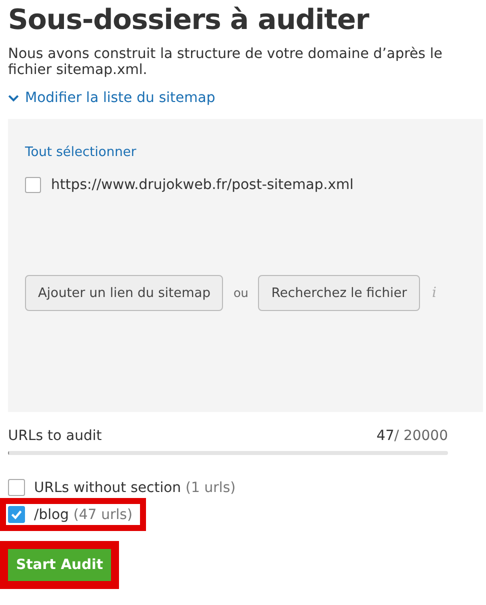  What do you see at coordinates (189, 20) in the screenshot?
I see `page-title: Sous-dossiers à auditer` at bounding box center [189, 20].